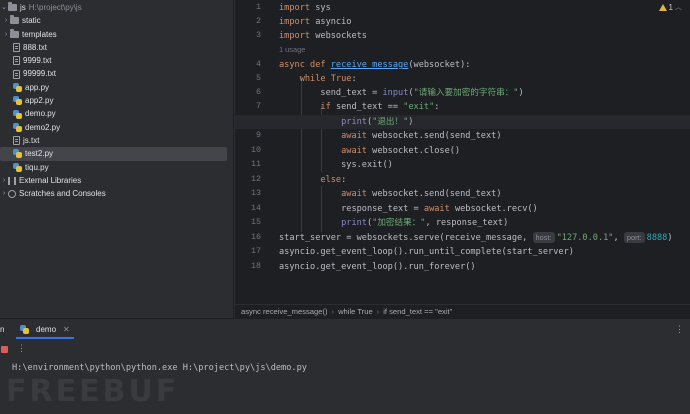  What do you see at coordinates (12, 193) in the screenshot?
I see `scratches-icon` at bounding box center [12, 193].